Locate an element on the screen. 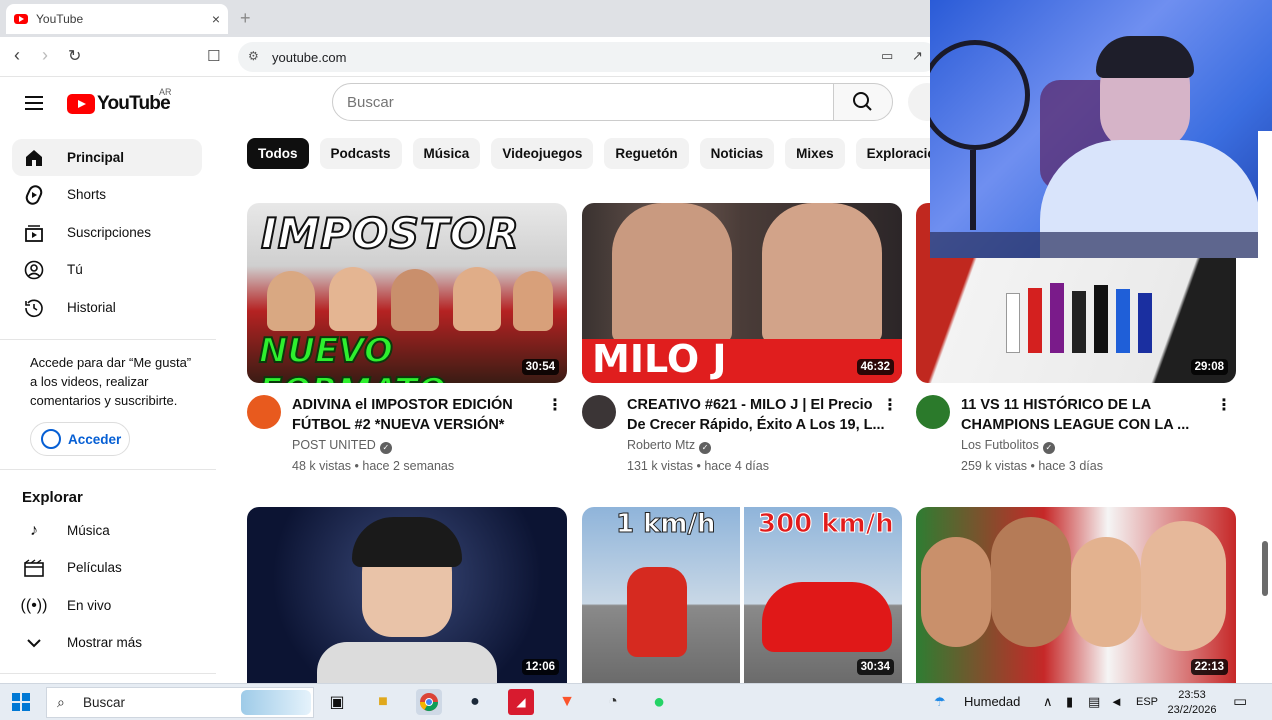  taskbar-clock: 23:53 23/2/2026 is located at coordinates (1192, 703).